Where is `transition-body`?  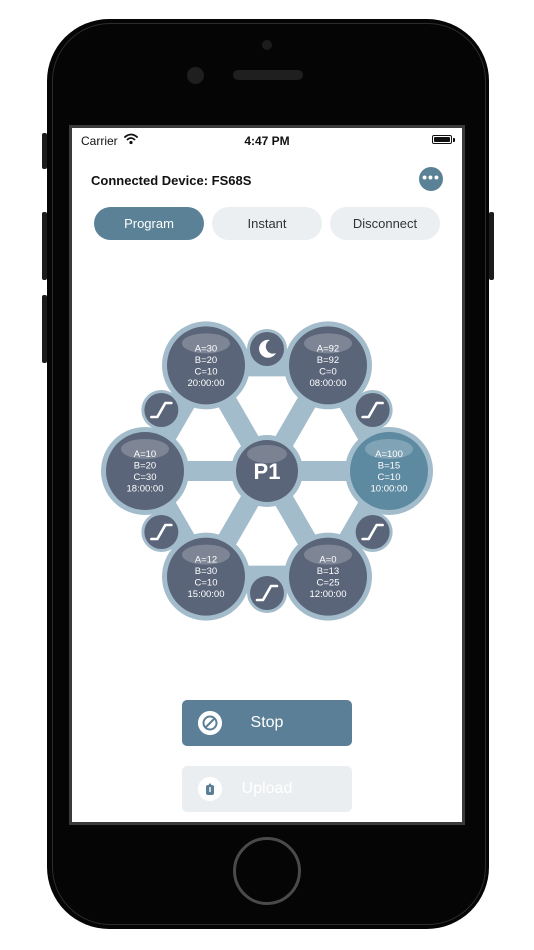
transition-body is located at coordinates (267, 349).